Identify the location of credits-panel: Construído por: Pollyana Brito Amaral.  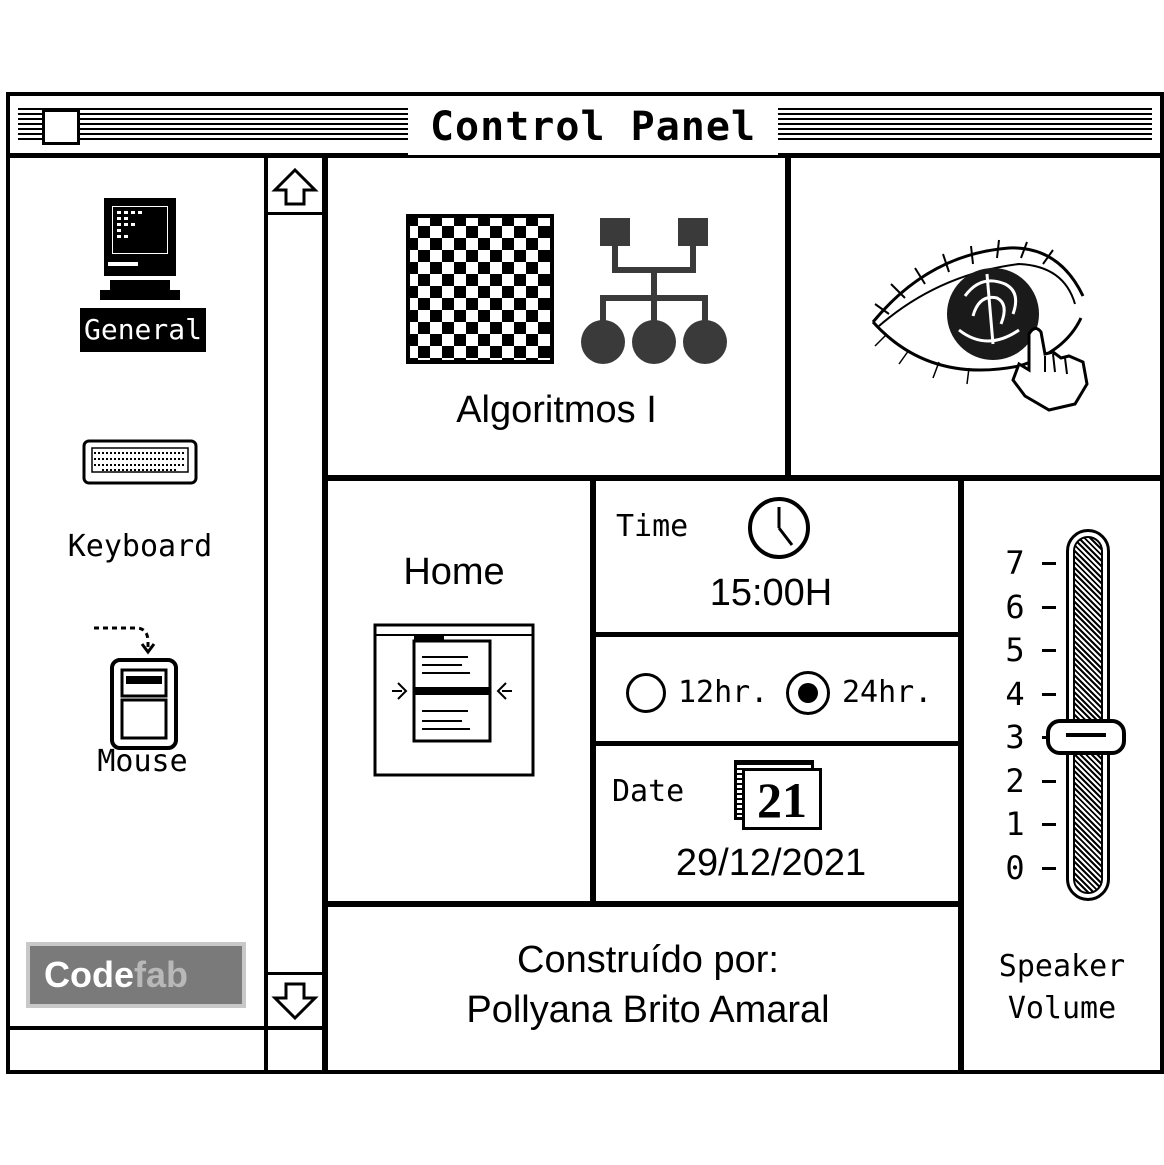
(643, 988).